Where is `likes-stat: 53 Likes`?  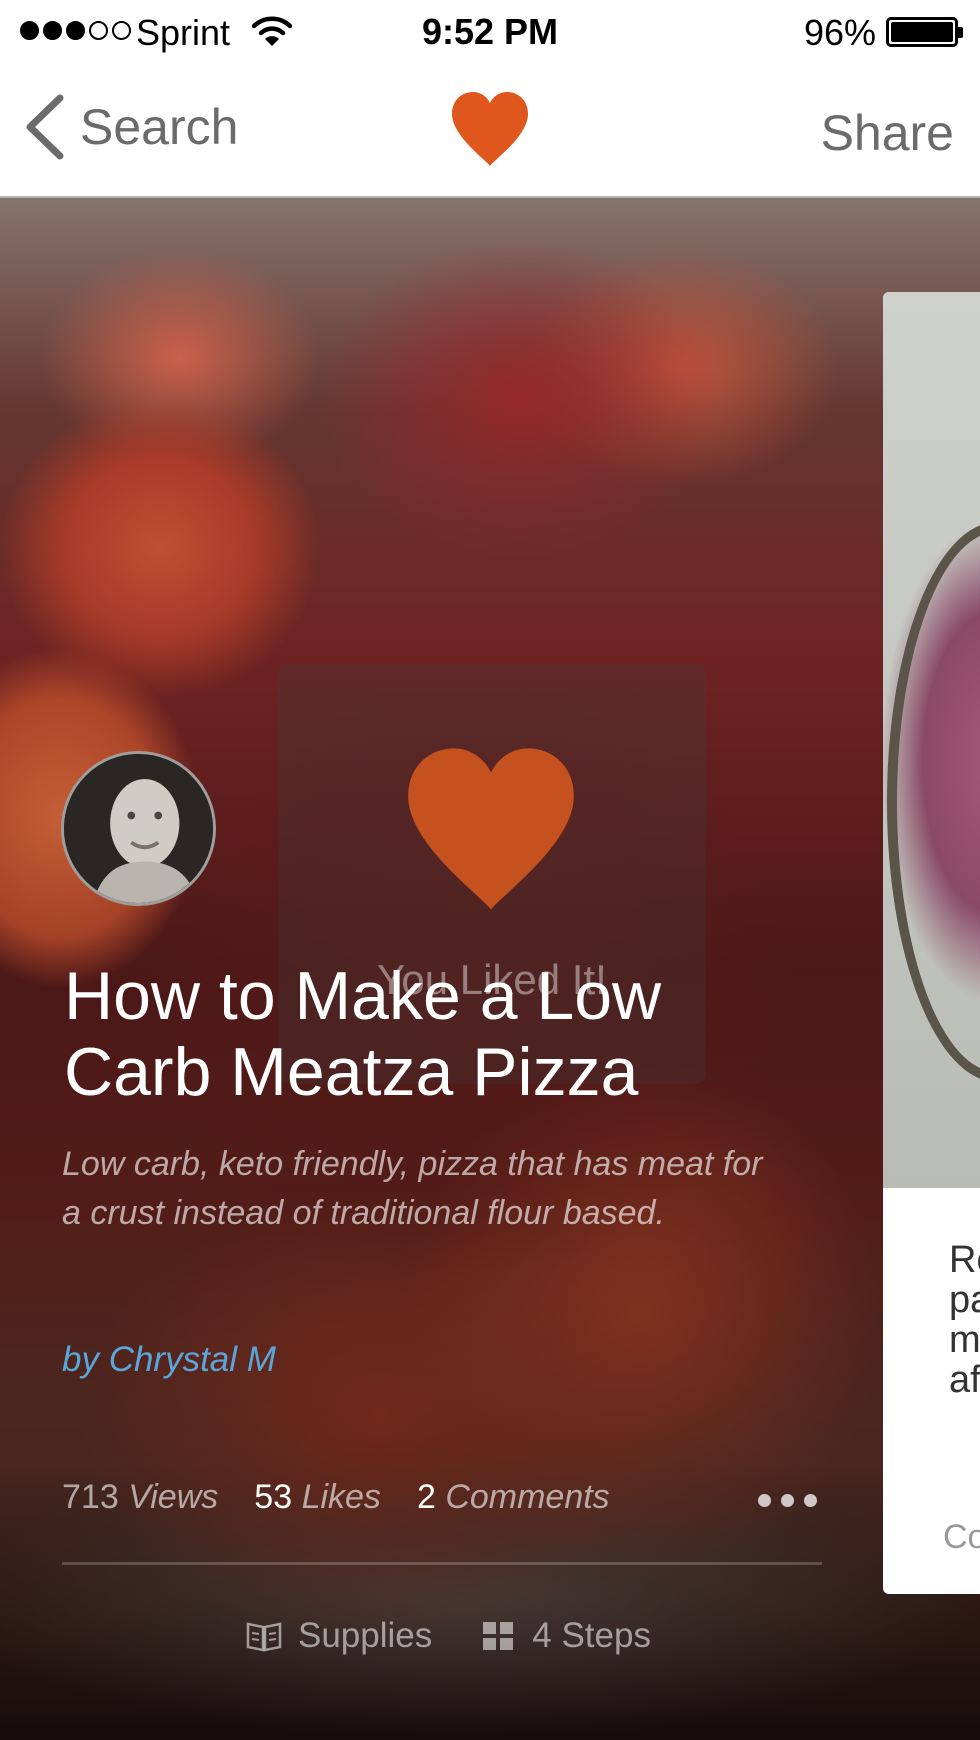 likes-stat: 53 Likes is located at coordinates (317, 1497).